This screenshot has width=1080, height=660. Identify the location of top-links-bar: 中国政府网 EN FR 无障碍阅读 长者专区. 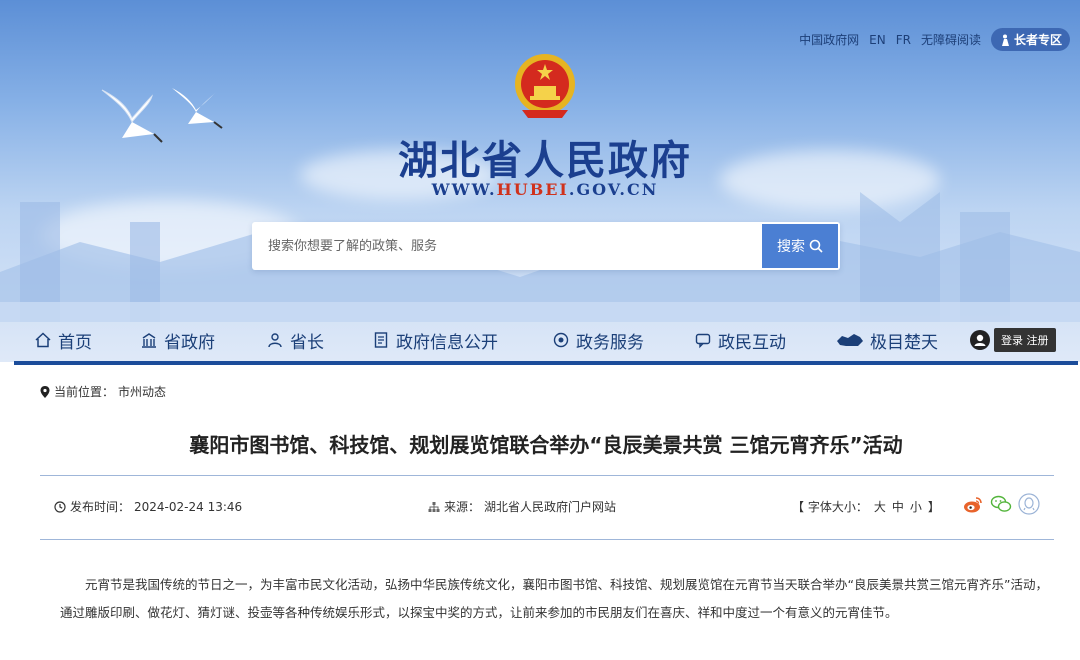
(934, 39).